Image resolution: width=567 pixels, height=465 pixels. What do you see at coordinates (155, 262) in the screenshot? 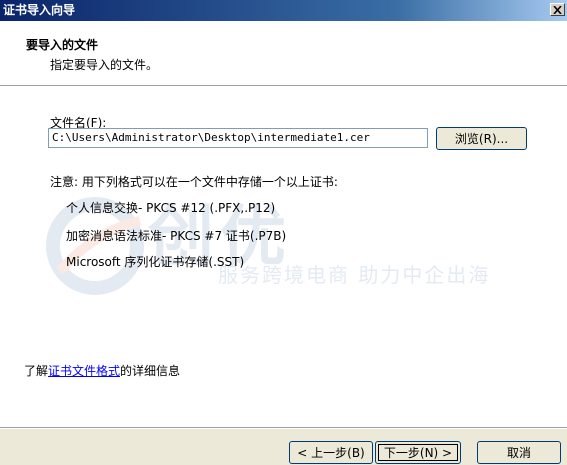
I see `format-item-sst: Microsoft 序列化证书存储(.SST)` at bounding box center [155, 262].